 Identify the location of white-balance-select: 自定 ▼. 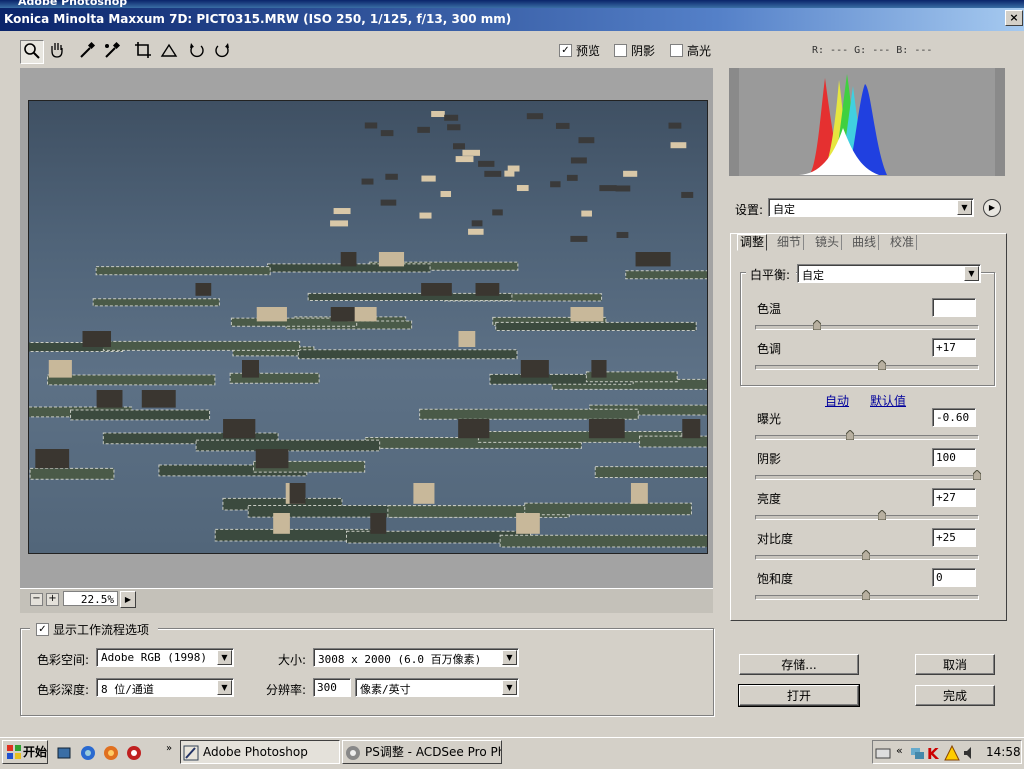
(889, 273).